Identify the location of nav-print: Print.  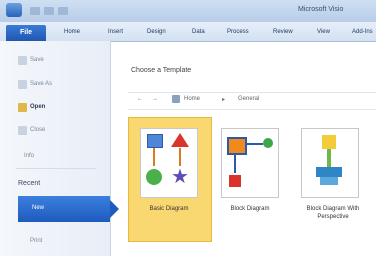
(36, 241).